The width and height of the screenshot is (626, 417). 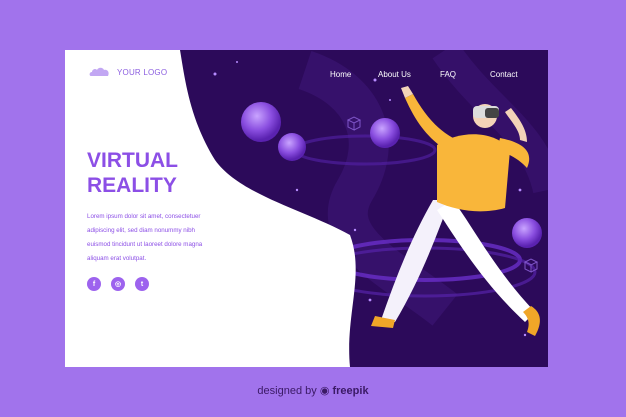 I want to click on hero-title-line1: VIRTUAL, so click(x=132, y=160).